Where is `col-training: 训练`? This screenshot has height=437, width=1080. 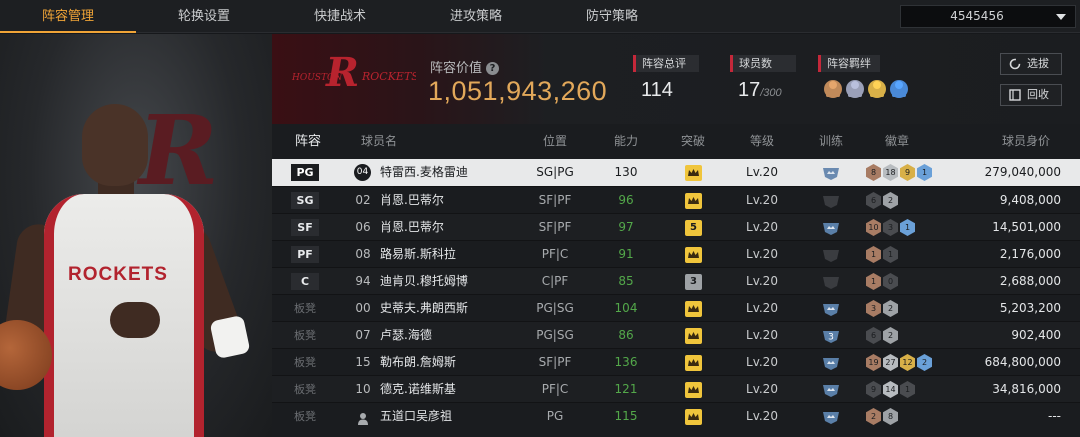
col-training: 训练 is located at coordinates (830, 141).